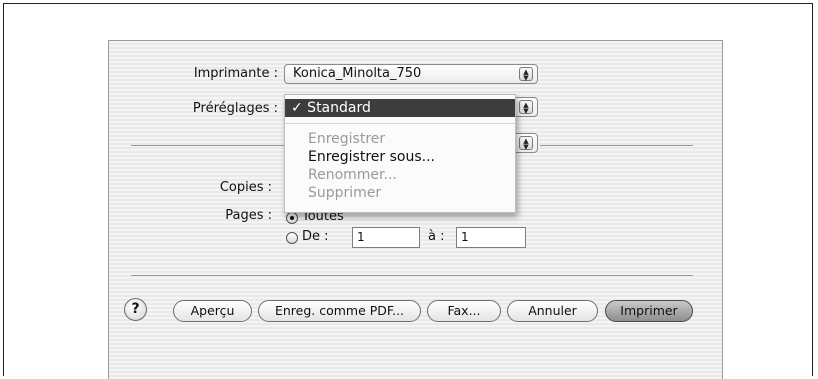 This screenshot has width=818, height=379. Describe the element at coordinates (412, 275) in the screenshot. I see `bottom-separator` at that location.